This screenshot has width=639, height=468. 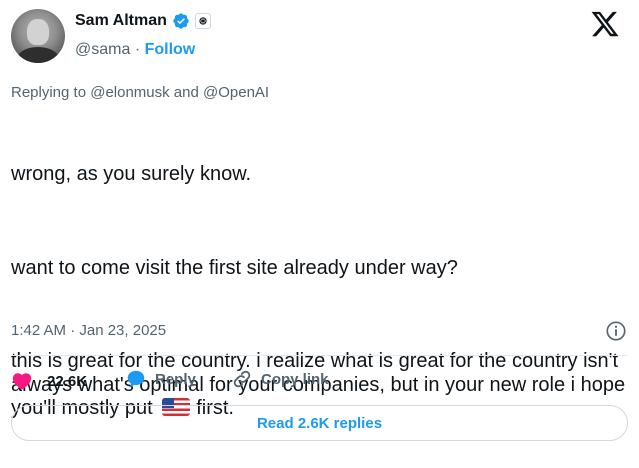 What do you see at coordinates (319, 355) in the screenshot?
I see `divider` at bounding box center [319, 355].